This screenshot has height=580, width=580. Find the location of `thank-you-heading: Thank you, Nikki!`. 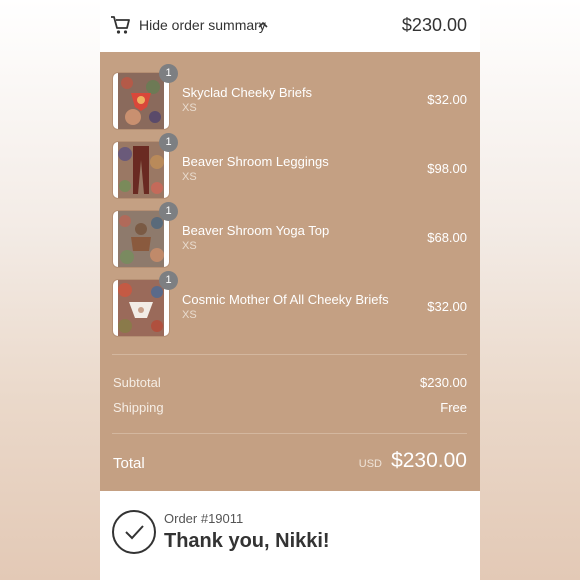

thank-you-heading: Thank you, Nikki! is located at coordinates (247, 541).